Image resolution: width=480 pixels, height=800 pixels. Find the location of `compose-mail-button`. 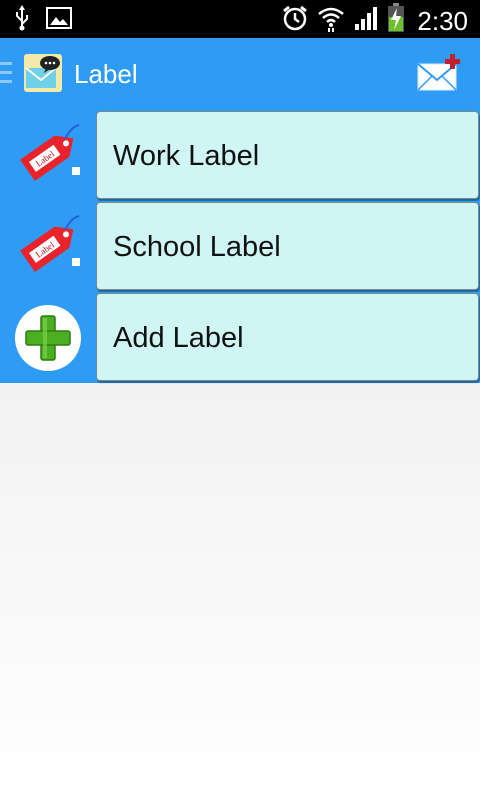

compose-mail-button is located at coordinates (439, 73).